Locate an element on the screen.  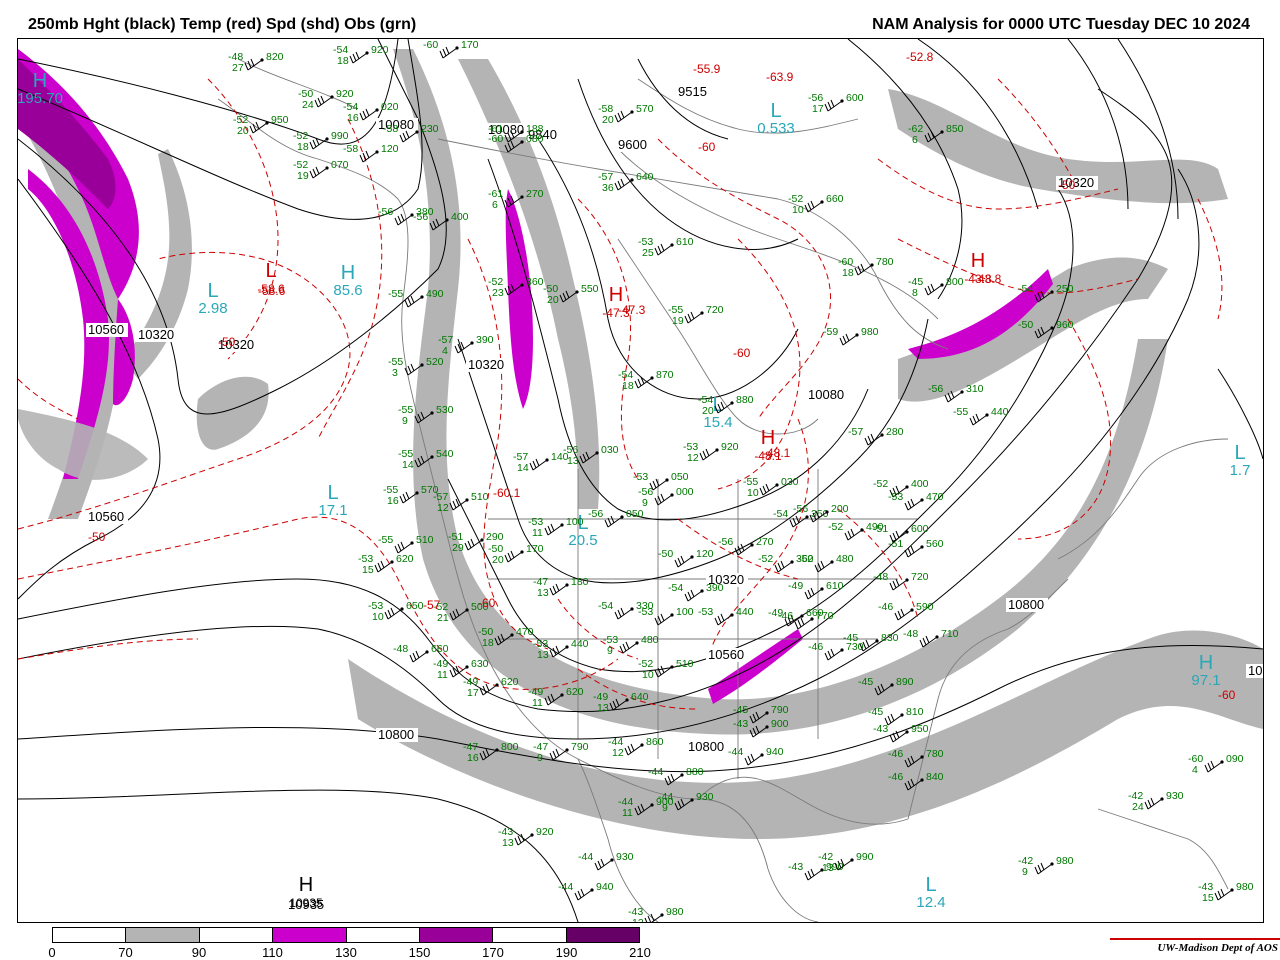
obs-height: 720 is located at coordinates (715, 310).